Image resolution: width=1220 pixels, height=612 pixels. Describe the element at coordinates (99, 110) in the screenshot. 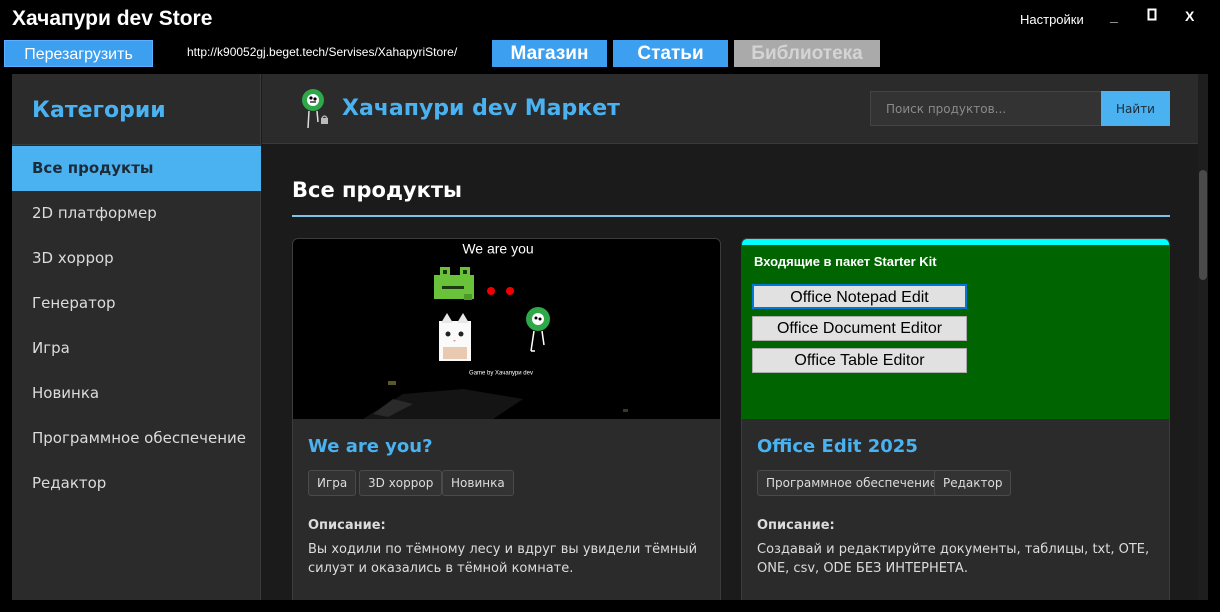

I see `sidebar-title: Категории` at that location.